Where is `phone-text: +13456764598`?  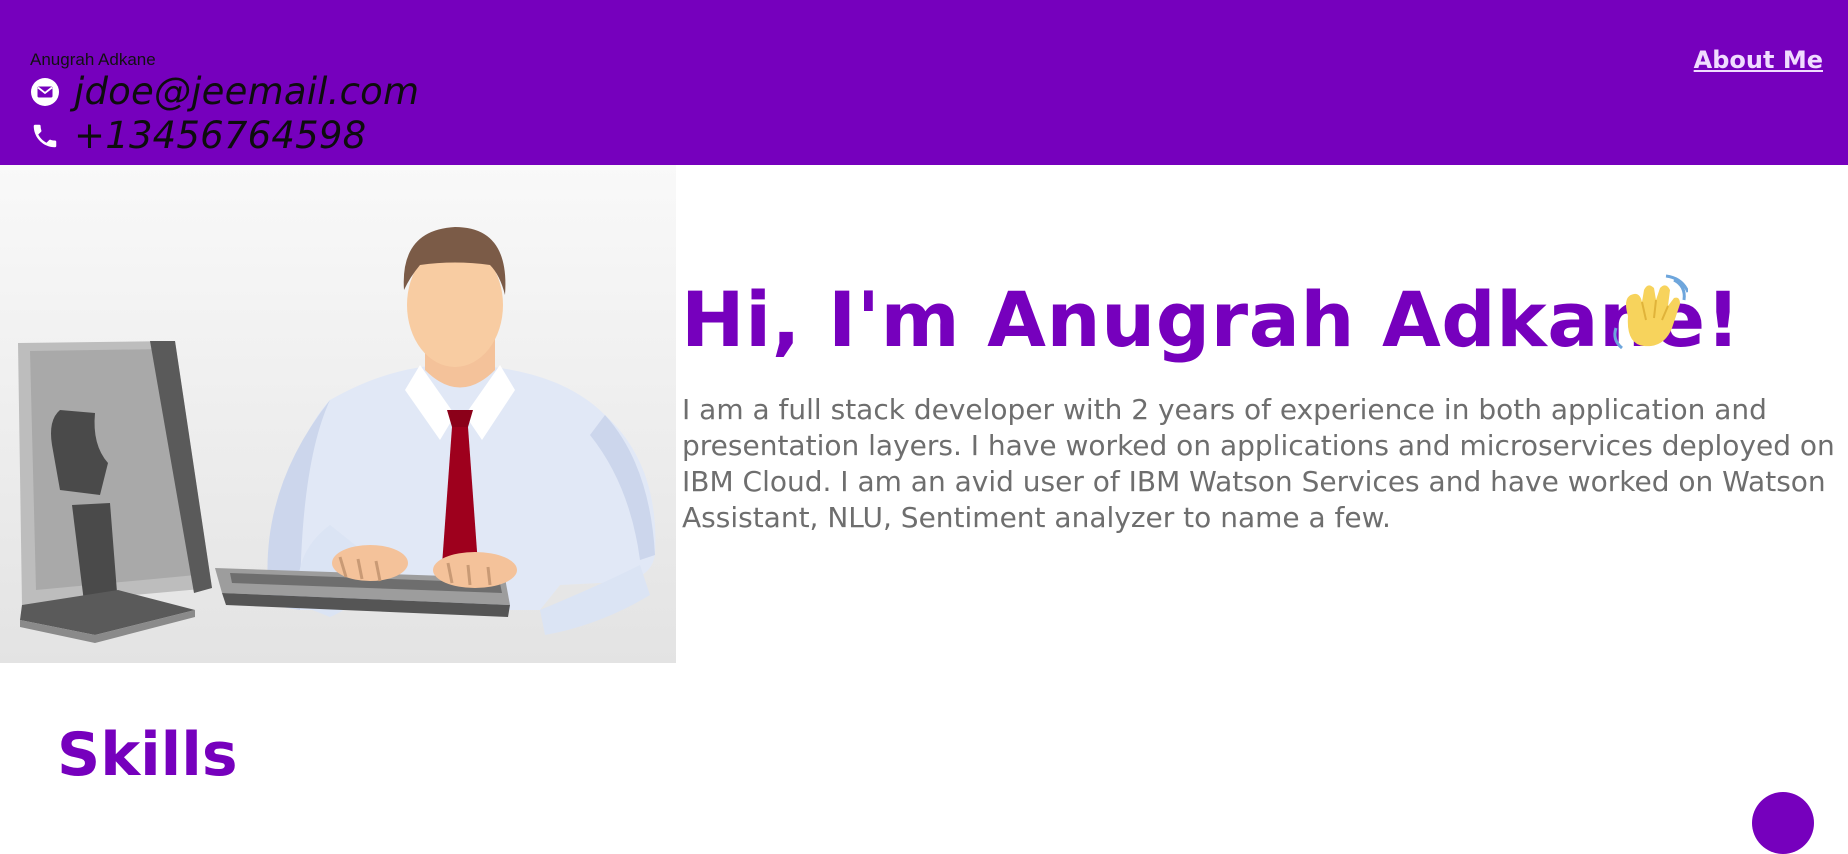 phone-text: +13456764598 is located at coordinates (220, 135).